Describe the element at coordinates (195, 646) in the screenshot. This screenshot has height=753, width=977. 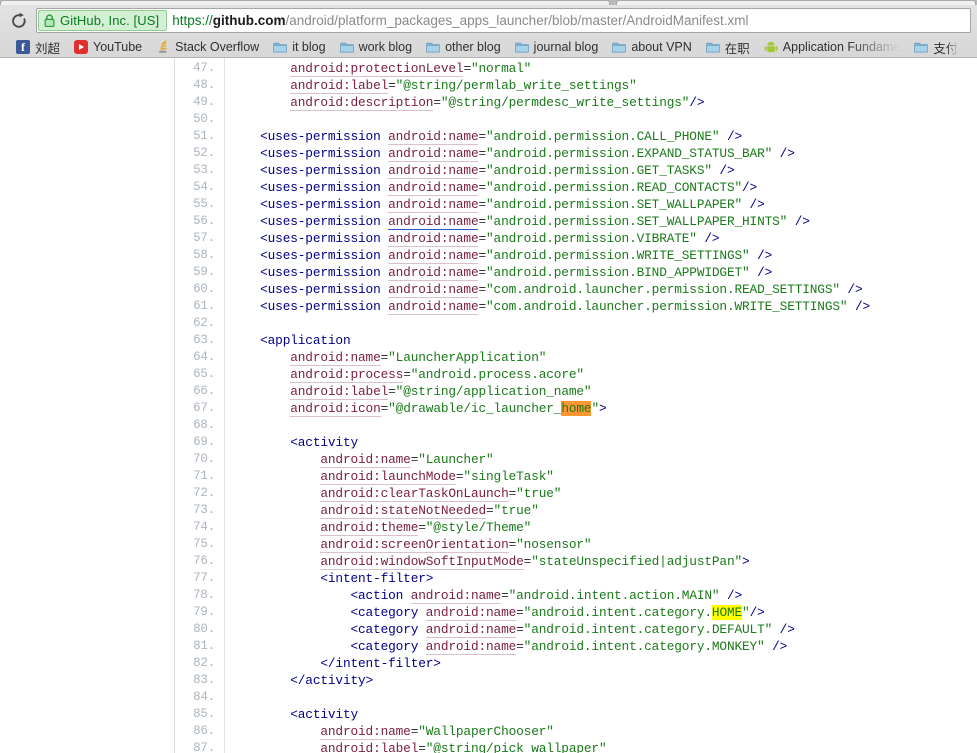
I see `line-number: 81.` at that location.